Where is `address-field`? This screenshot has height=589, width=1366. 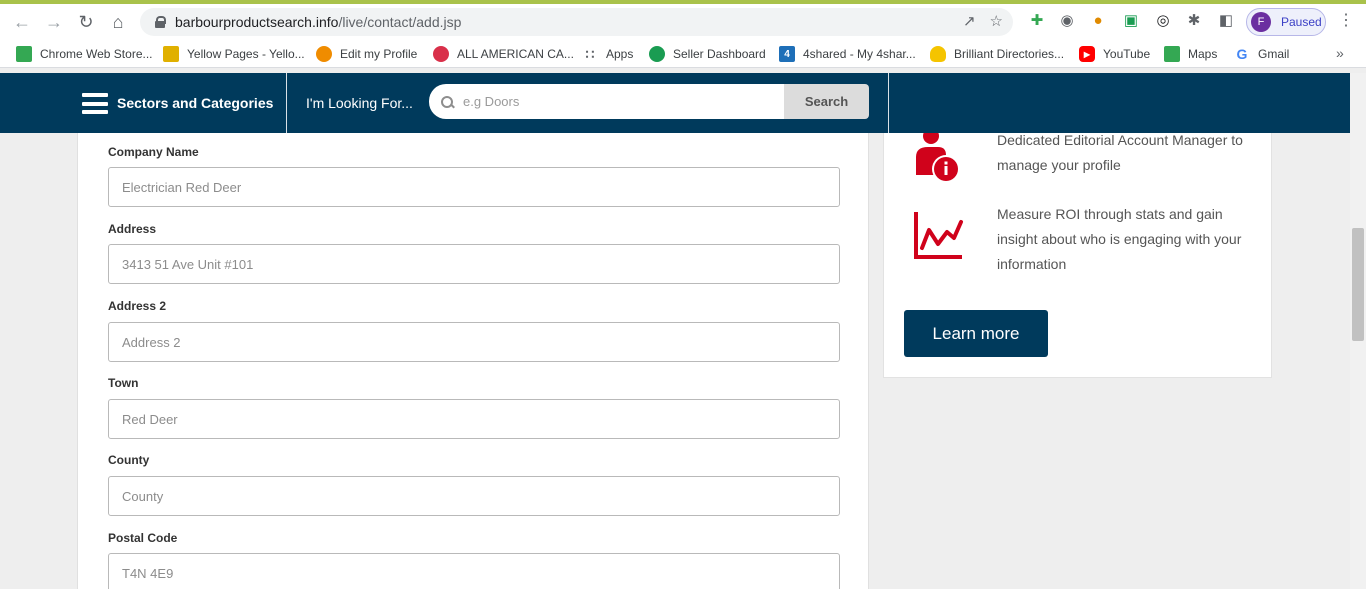 address-field is located at coordinates (474, 264).